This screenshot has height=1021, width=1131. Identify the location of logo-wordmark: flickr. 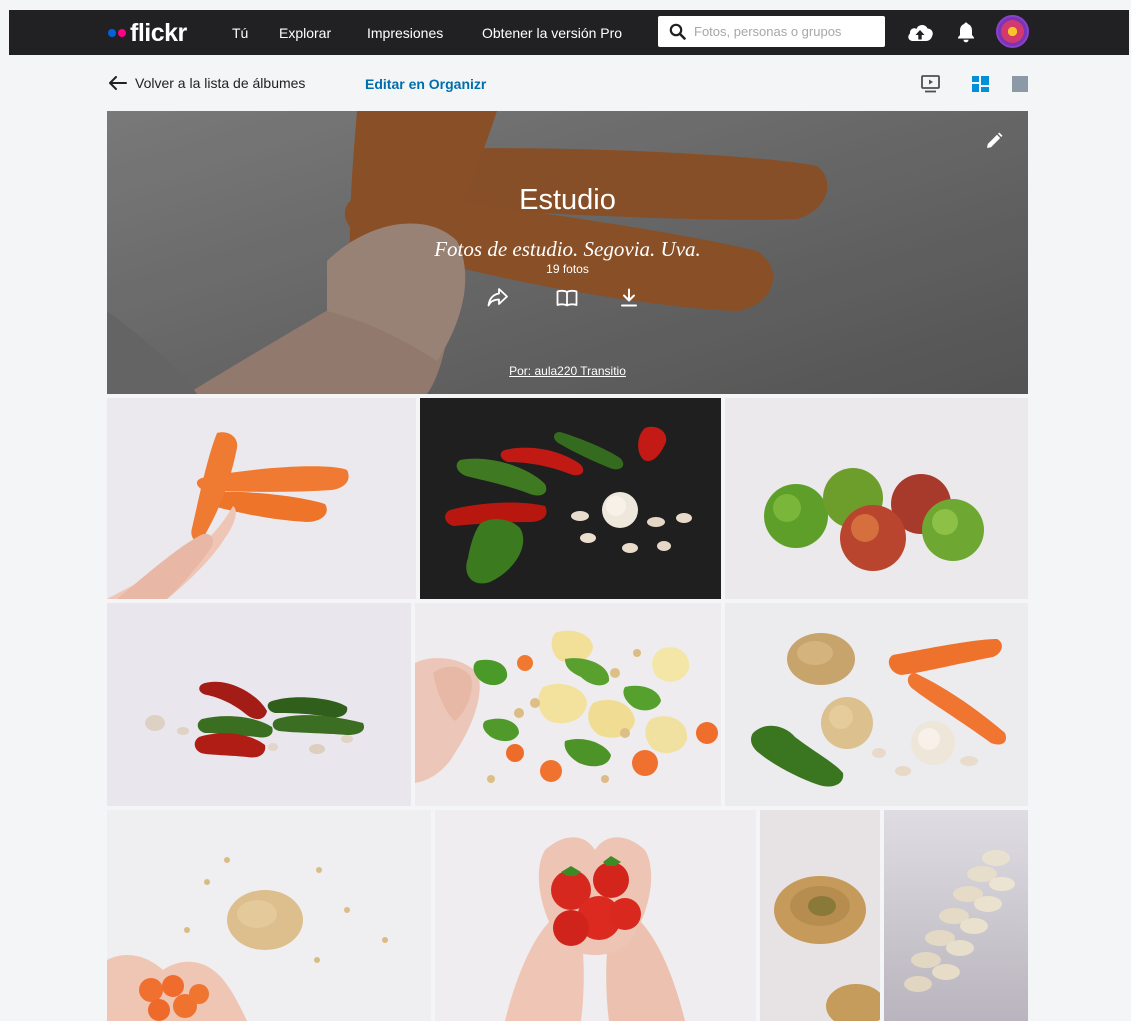
(158, 33).